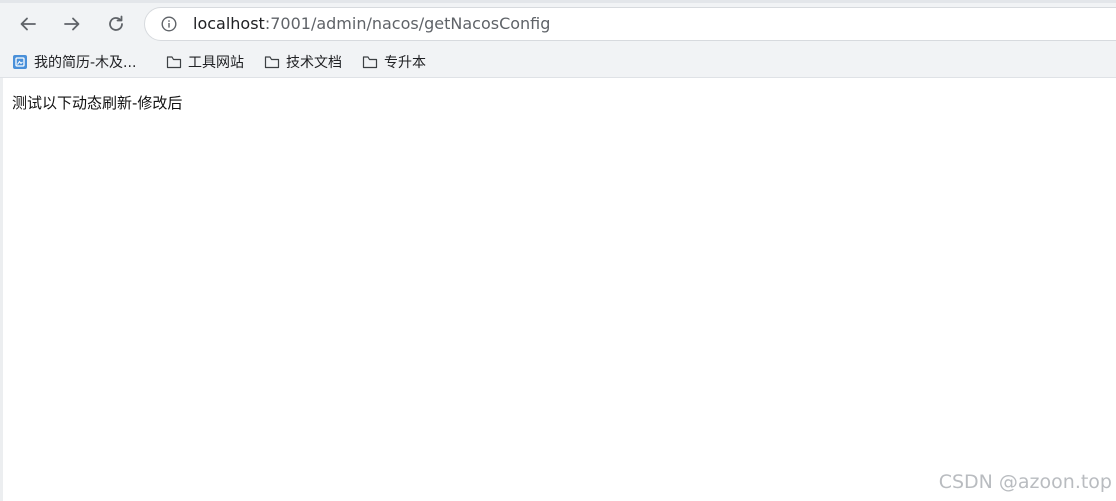  Describe the element at coordinates (20, 62) in the screenshot. I see `site-favicon-icon` at that location.